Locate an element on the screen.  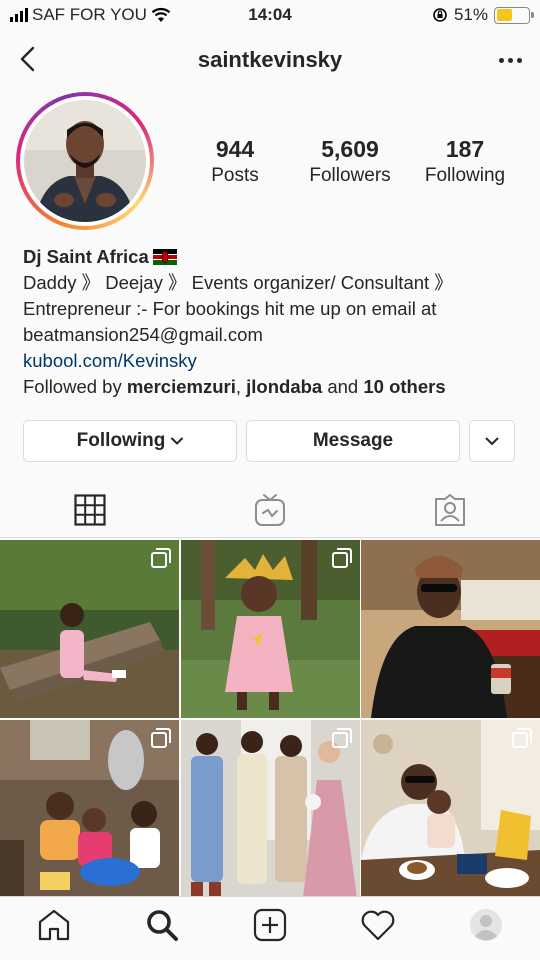
tab-grid is located at coordinates (90, 509).